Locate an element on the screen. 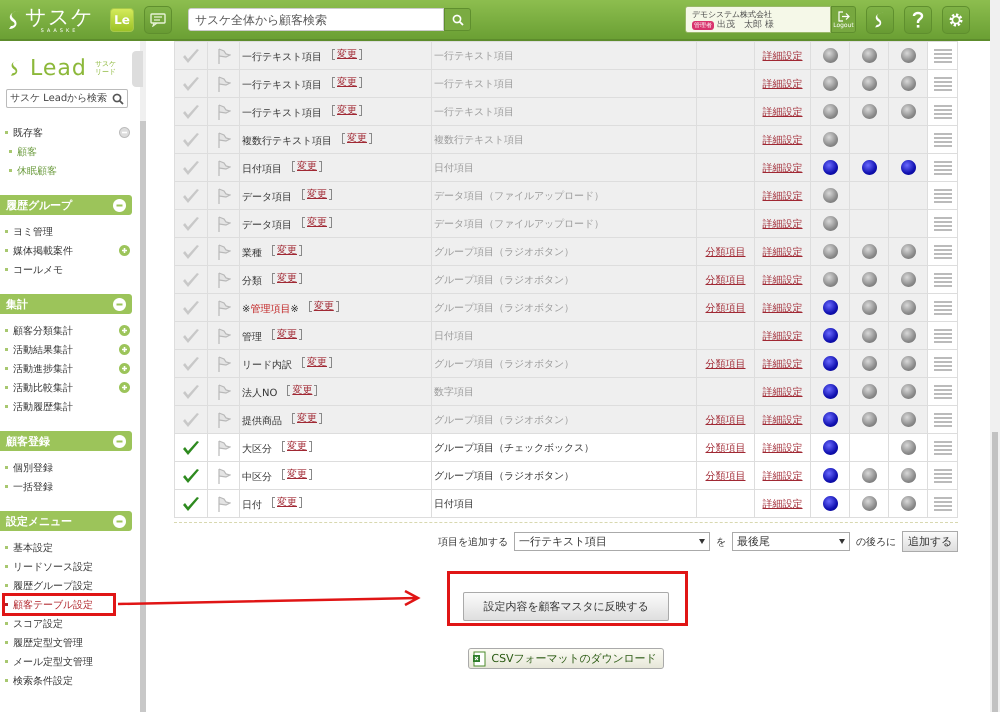  menu-item: 検索条件設定 is located at coordinates (39, 681).